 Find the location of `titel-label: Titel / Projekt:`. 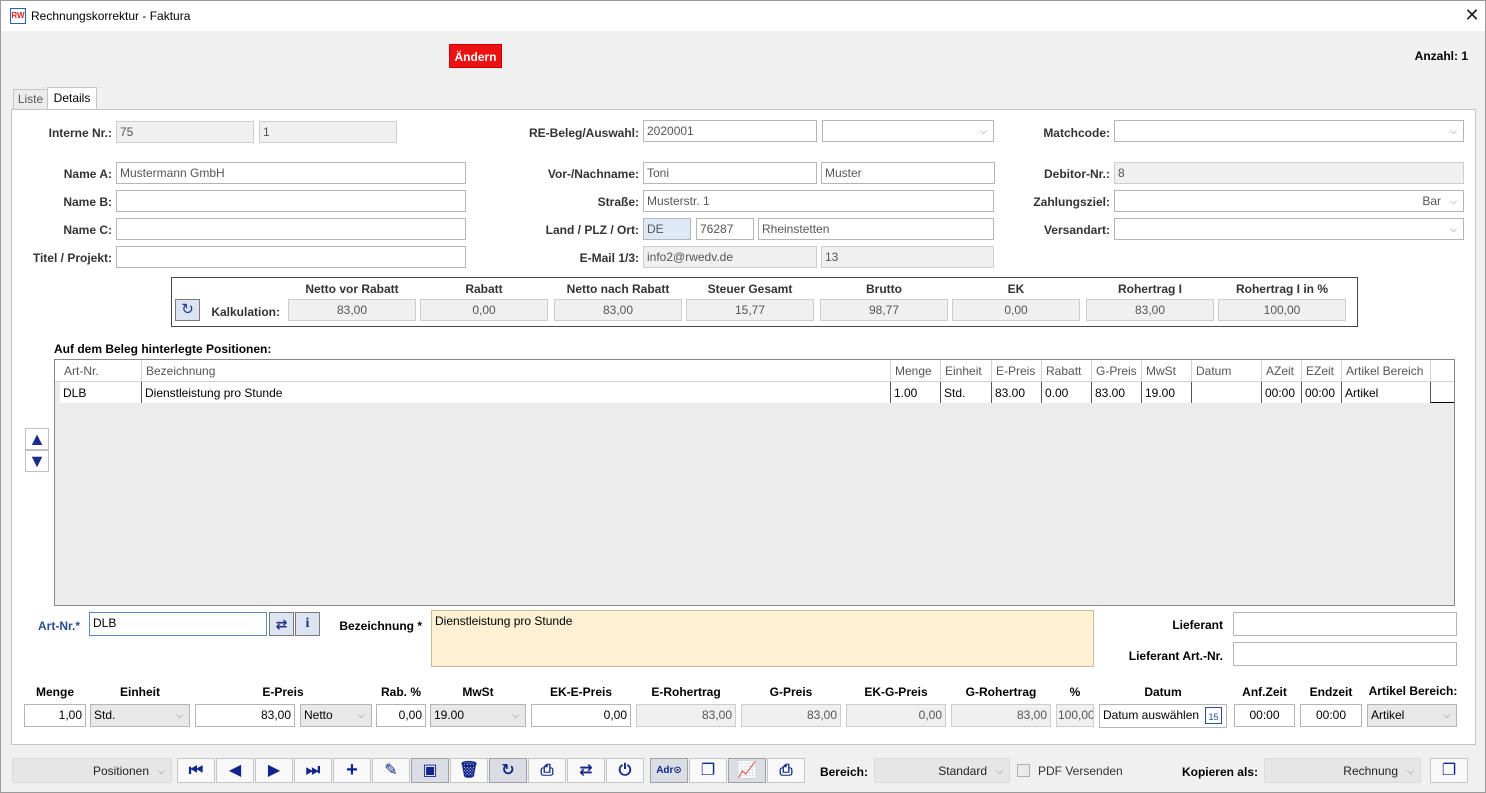

titel-label: Titel / Projekt: is located at coordinates (72, 258).